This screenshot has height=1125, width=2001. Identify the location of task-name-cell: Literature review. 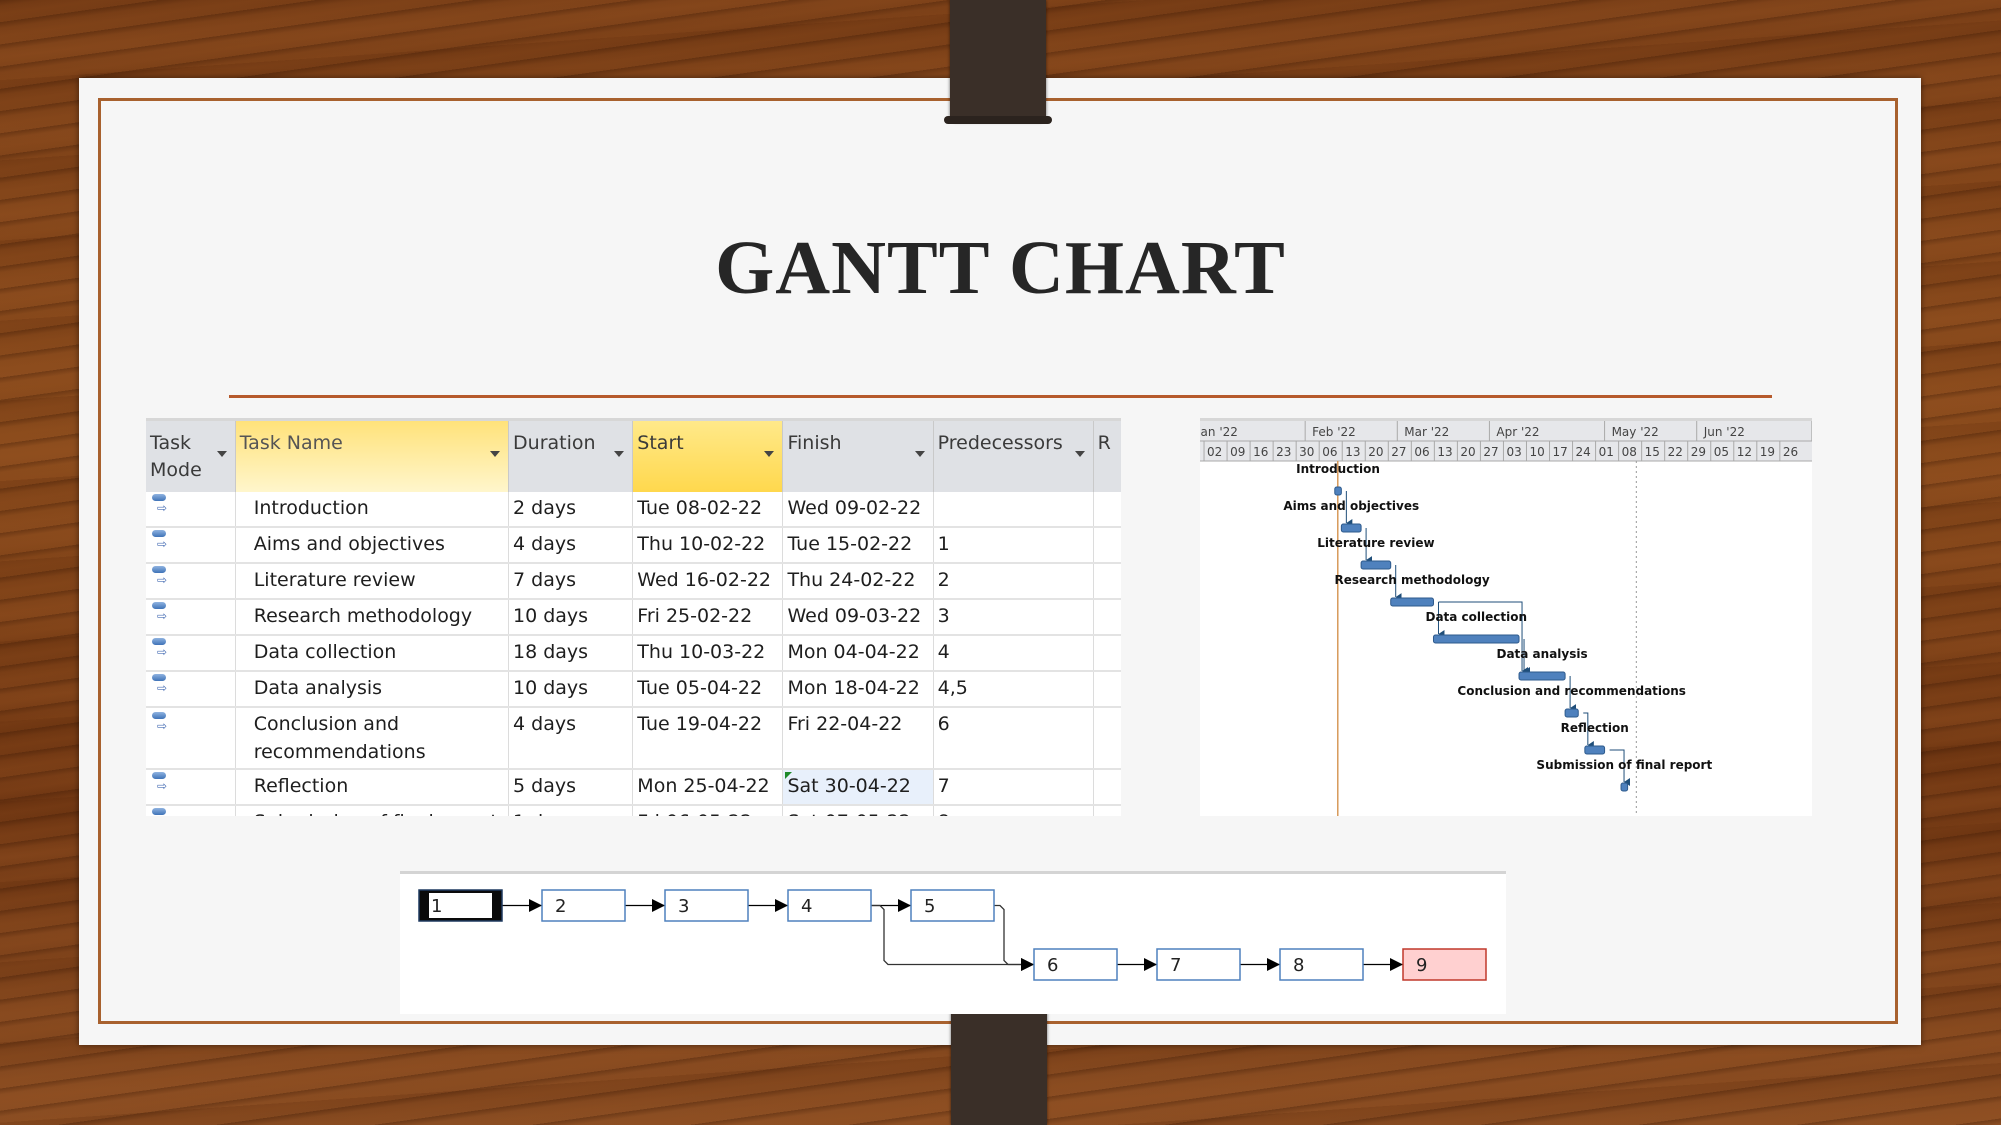
(372, 581).